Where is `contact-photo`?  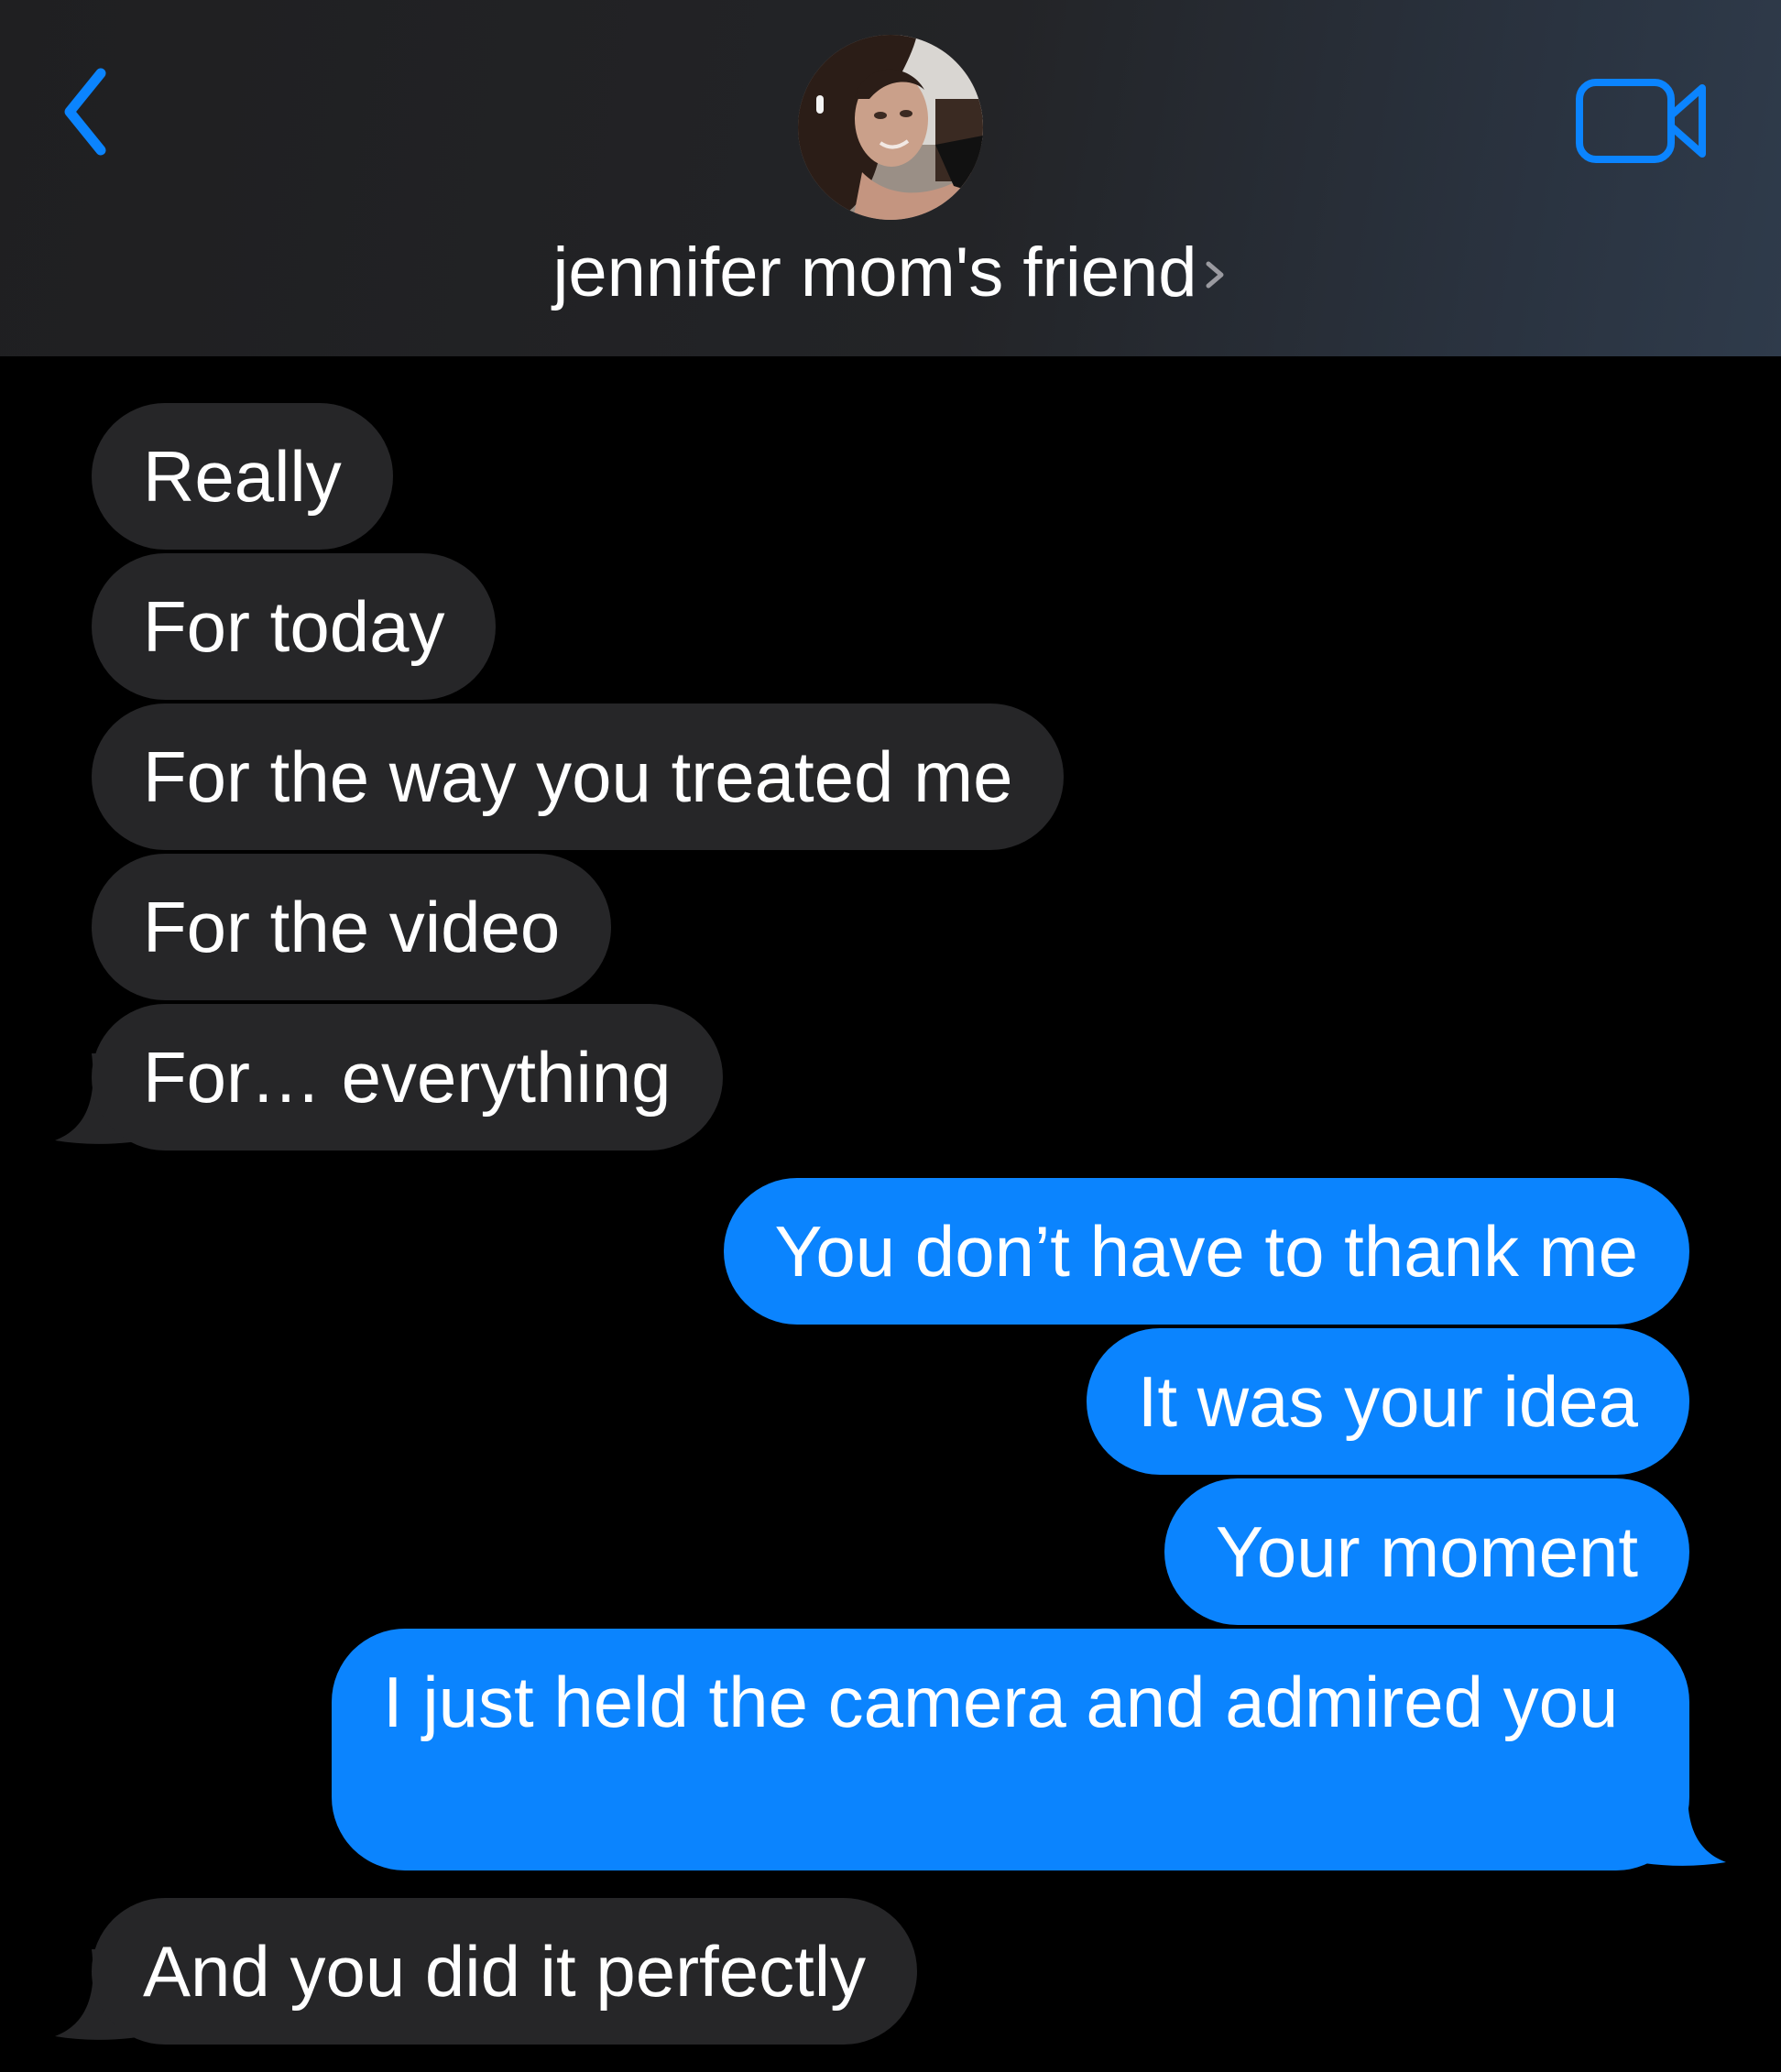 contact-photo is located at coordinates (890, 128).